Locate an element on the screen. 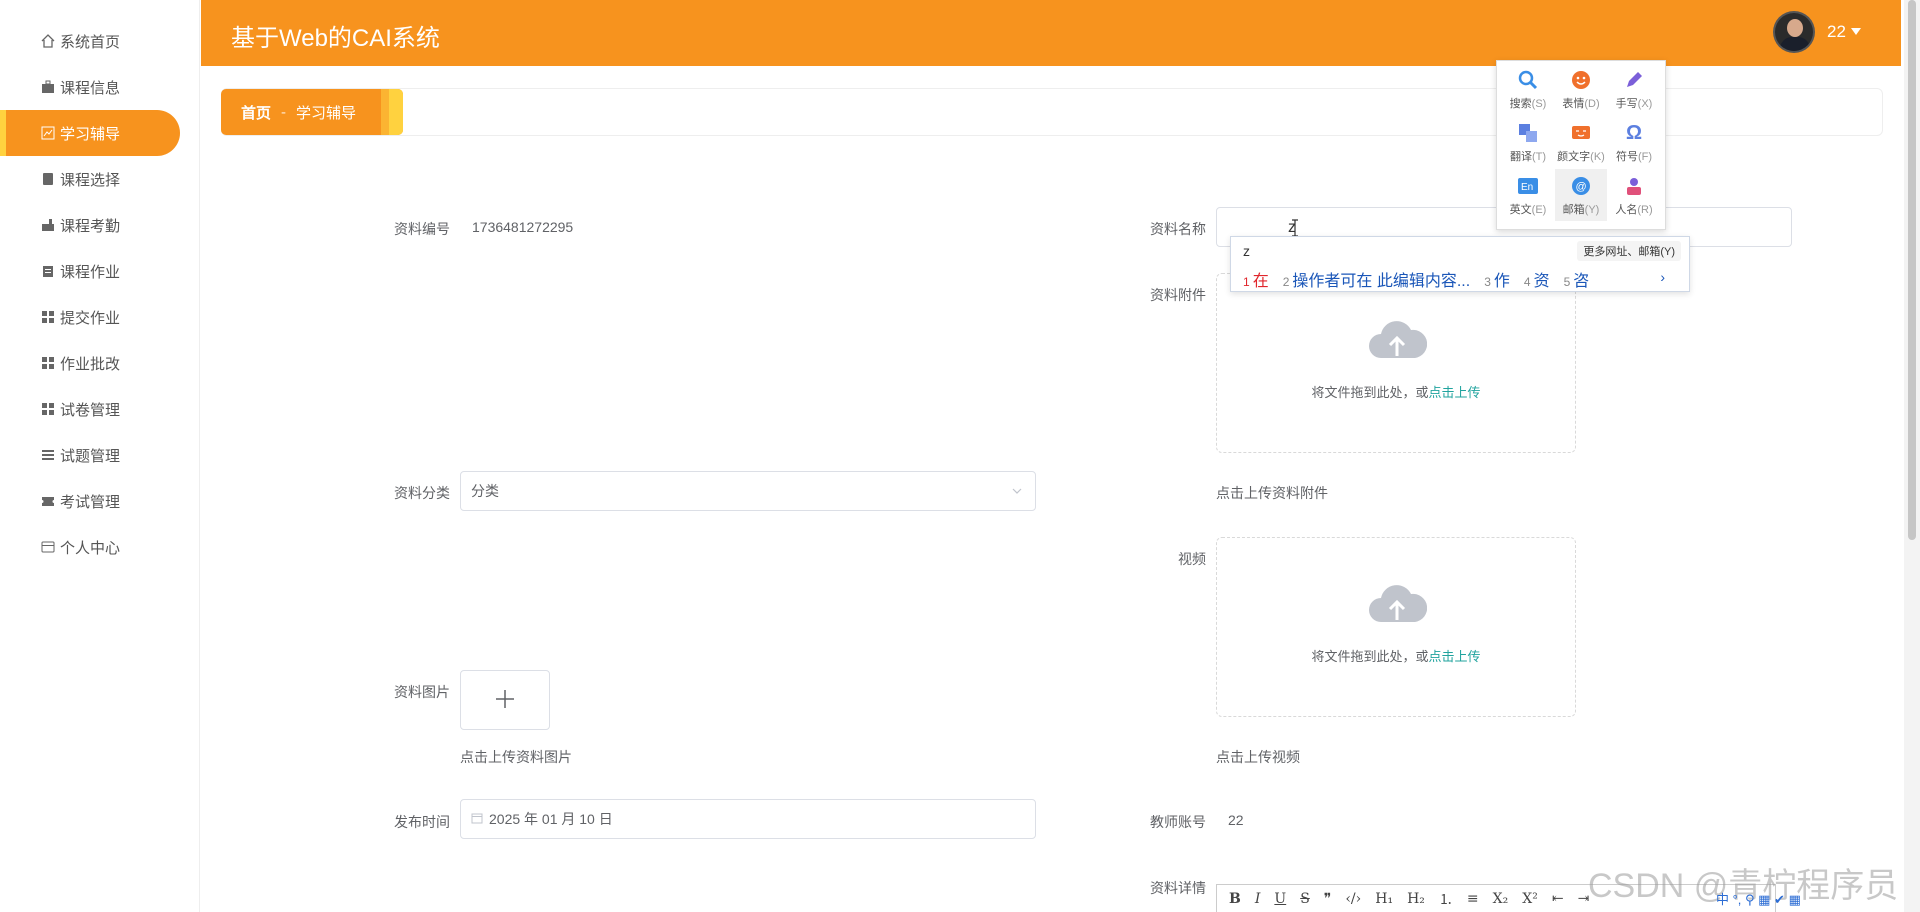 The image size is (1920, 912). sidebar-item-label: 试题管理 is located at coordinates (90, 456).